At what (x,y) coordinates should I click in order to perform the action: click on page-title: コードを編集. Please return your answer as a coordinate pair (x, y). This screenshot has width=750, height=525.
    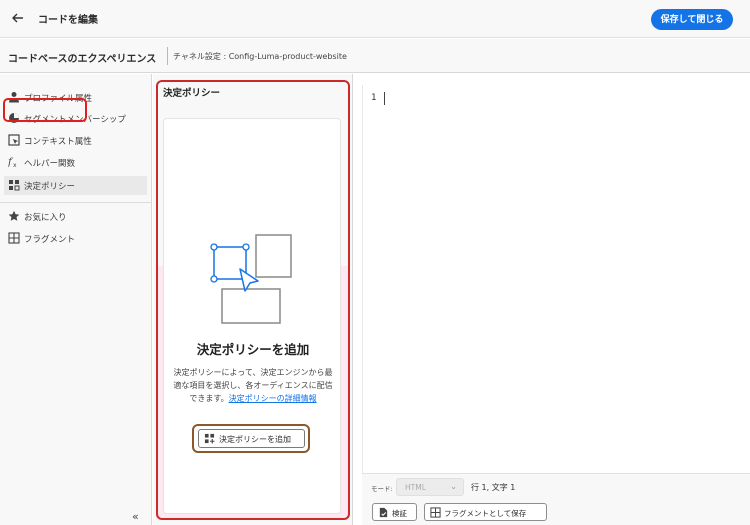
    Looking at the image, I should click on (68, 20).